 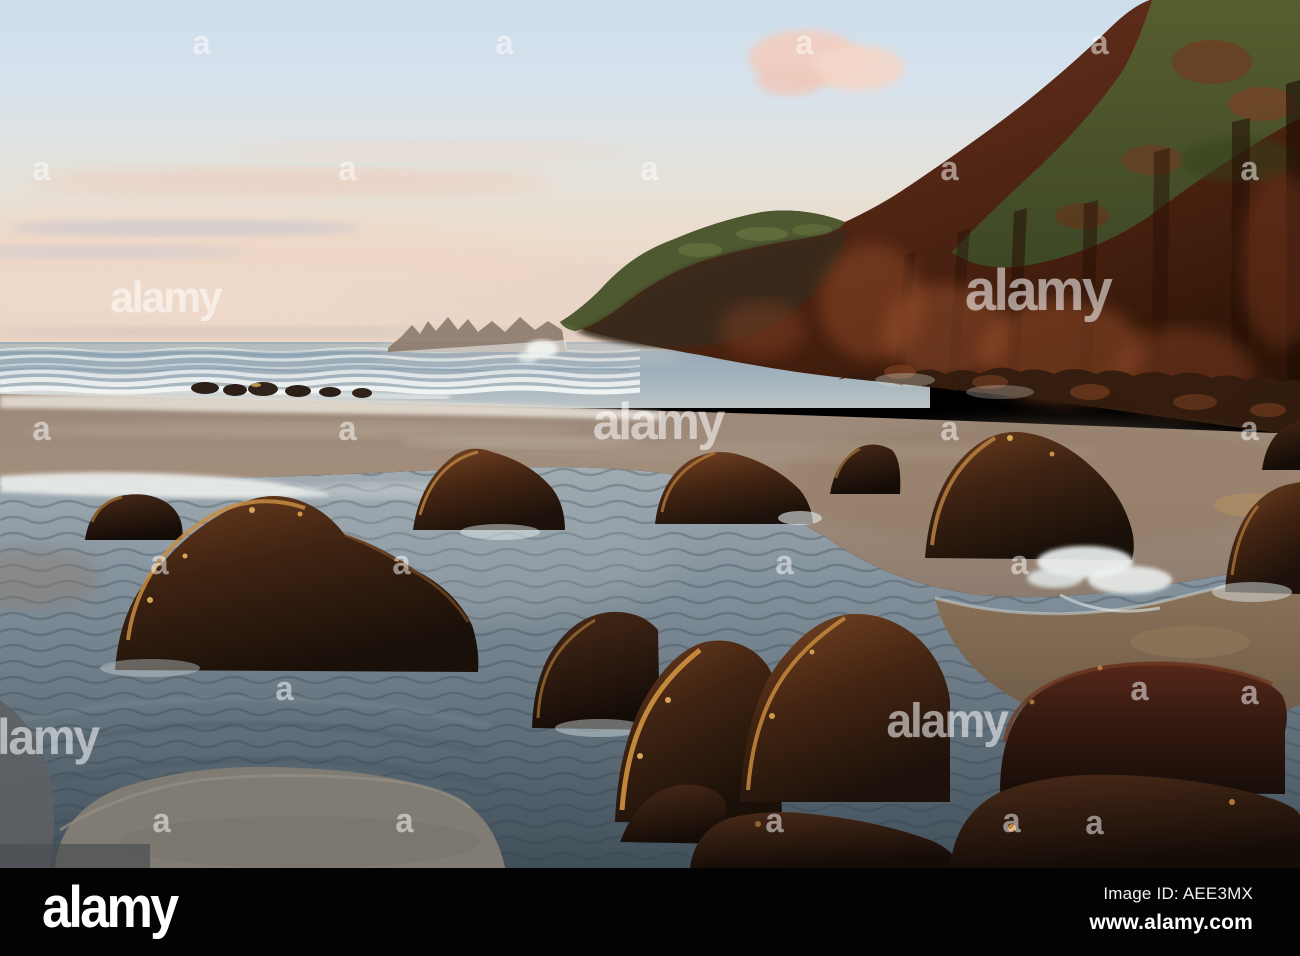 I want to click on alamy-website-url: www.alamy.com, so click(x=1171, y=922).